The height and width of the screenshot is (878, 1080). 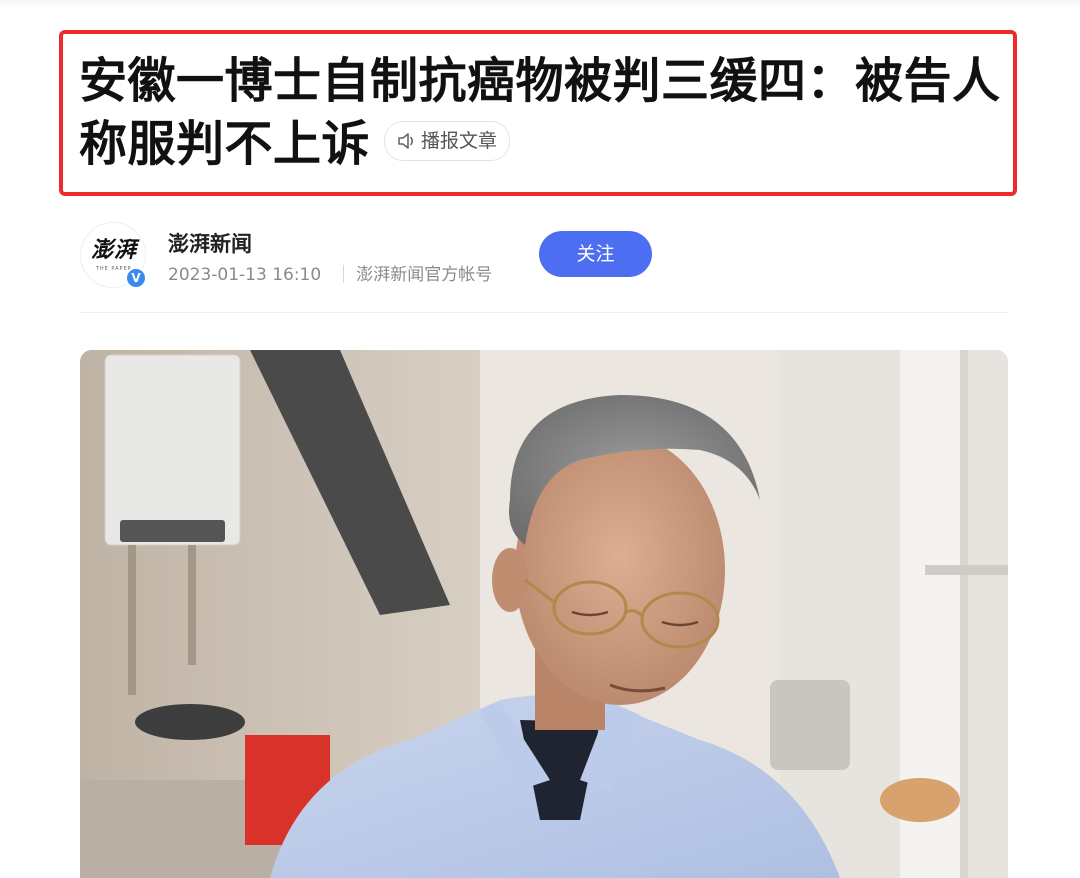 What do you see at coordinates (136, 278) in the screenshot?
I see `verified-badge-icon: V` at bounding box center [136, 278].